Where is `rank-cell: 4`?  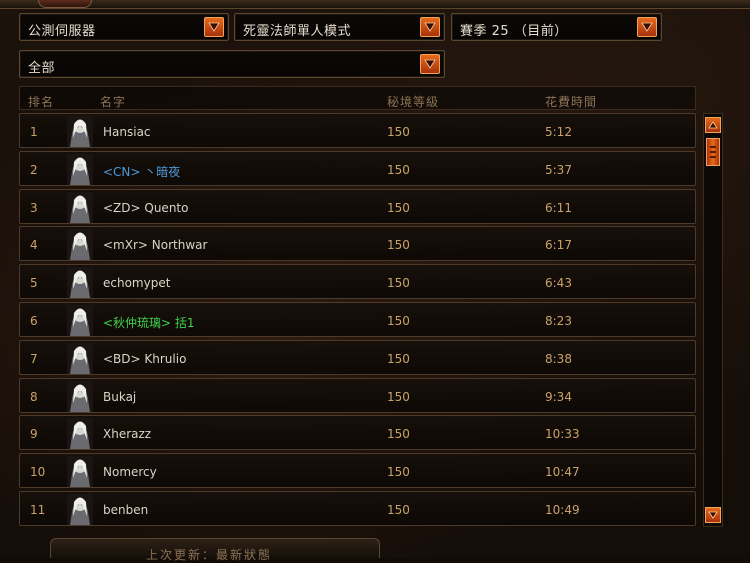
rank-cell: 4 is located at coordinates (34, 245).